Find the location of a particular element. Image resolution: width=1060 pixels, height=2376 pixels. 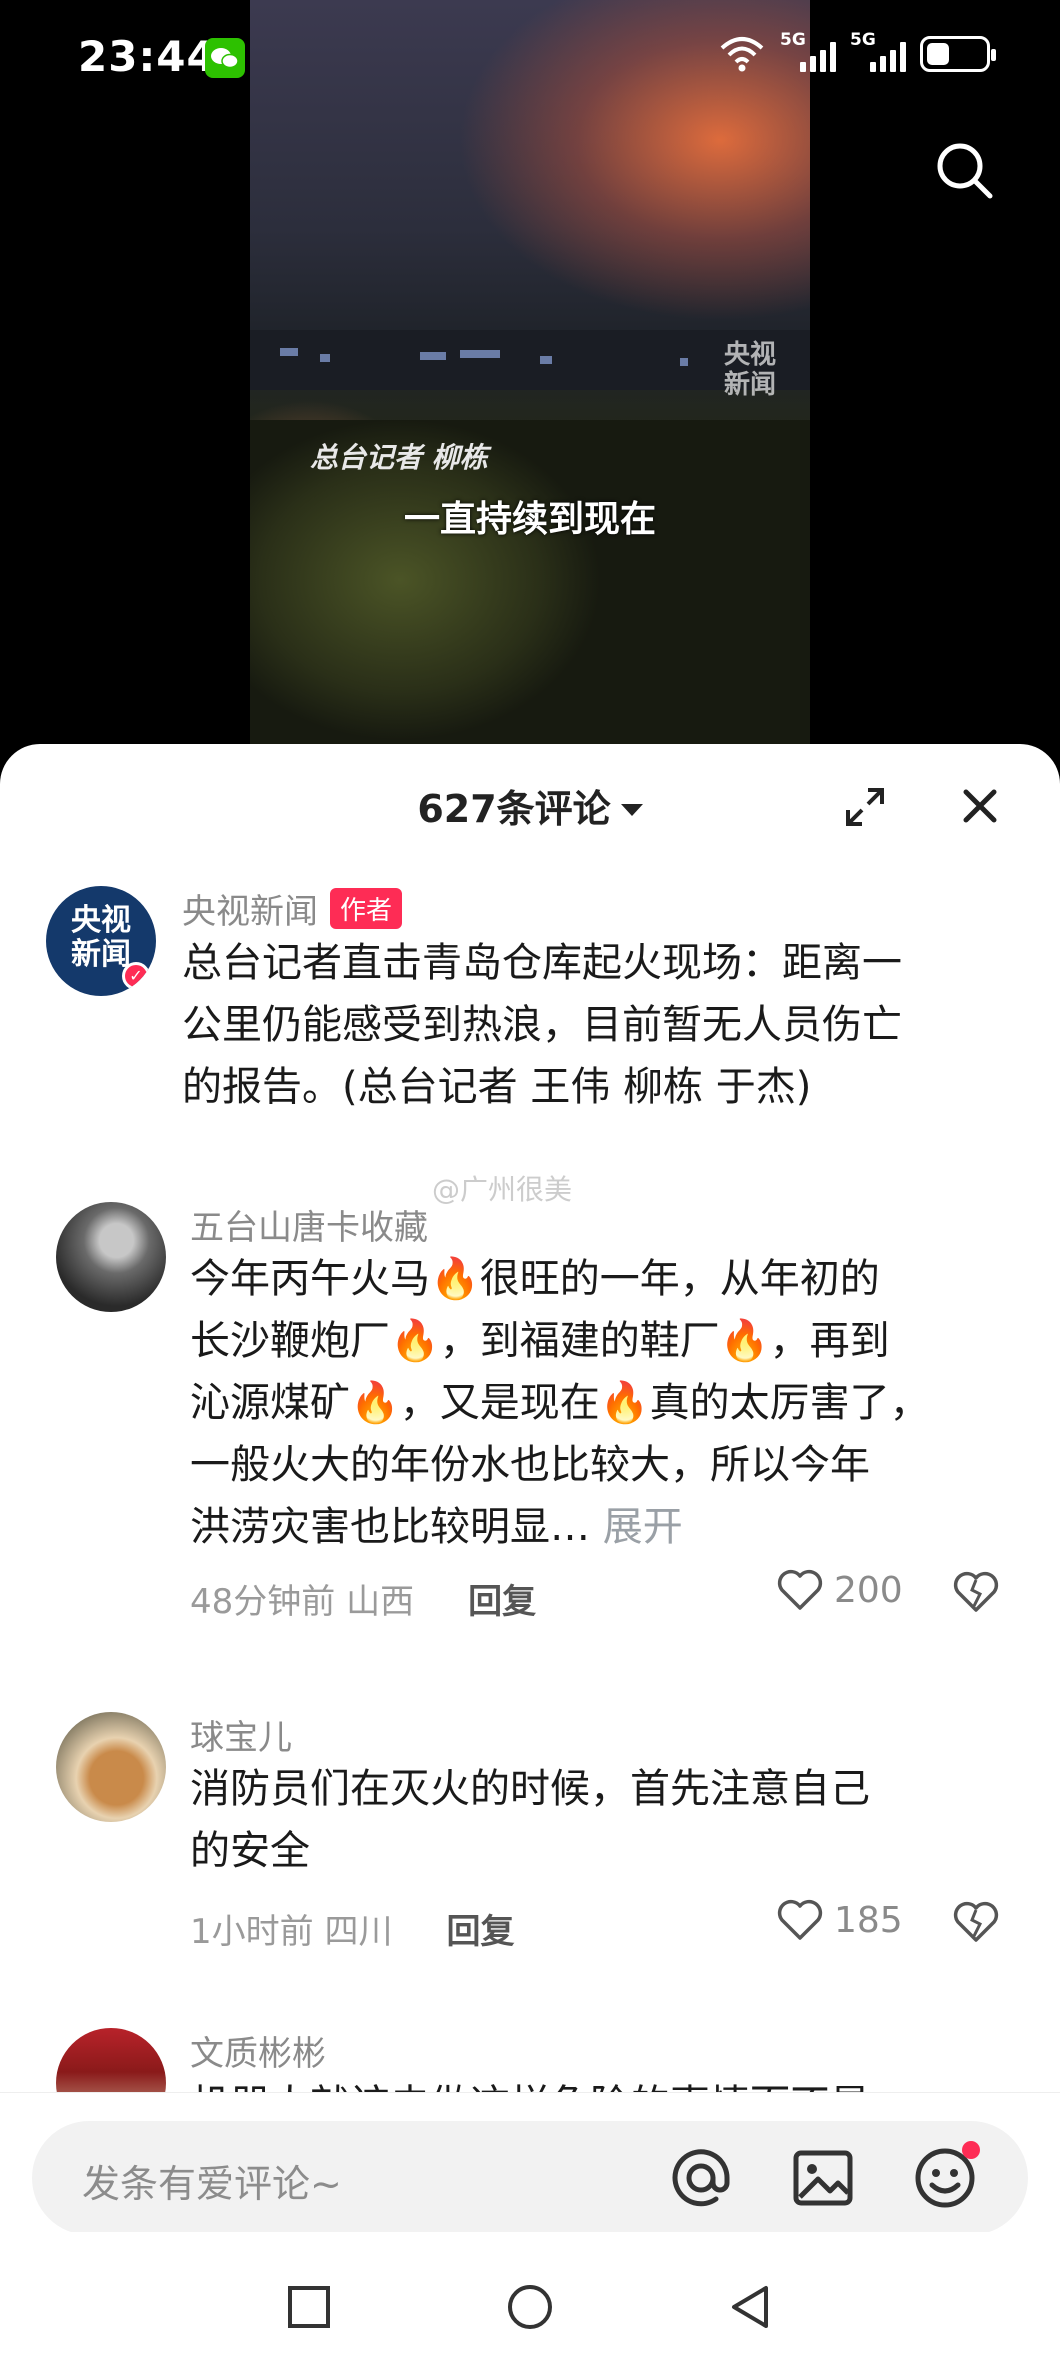

home-icon is located at coordinates (530, 2307).